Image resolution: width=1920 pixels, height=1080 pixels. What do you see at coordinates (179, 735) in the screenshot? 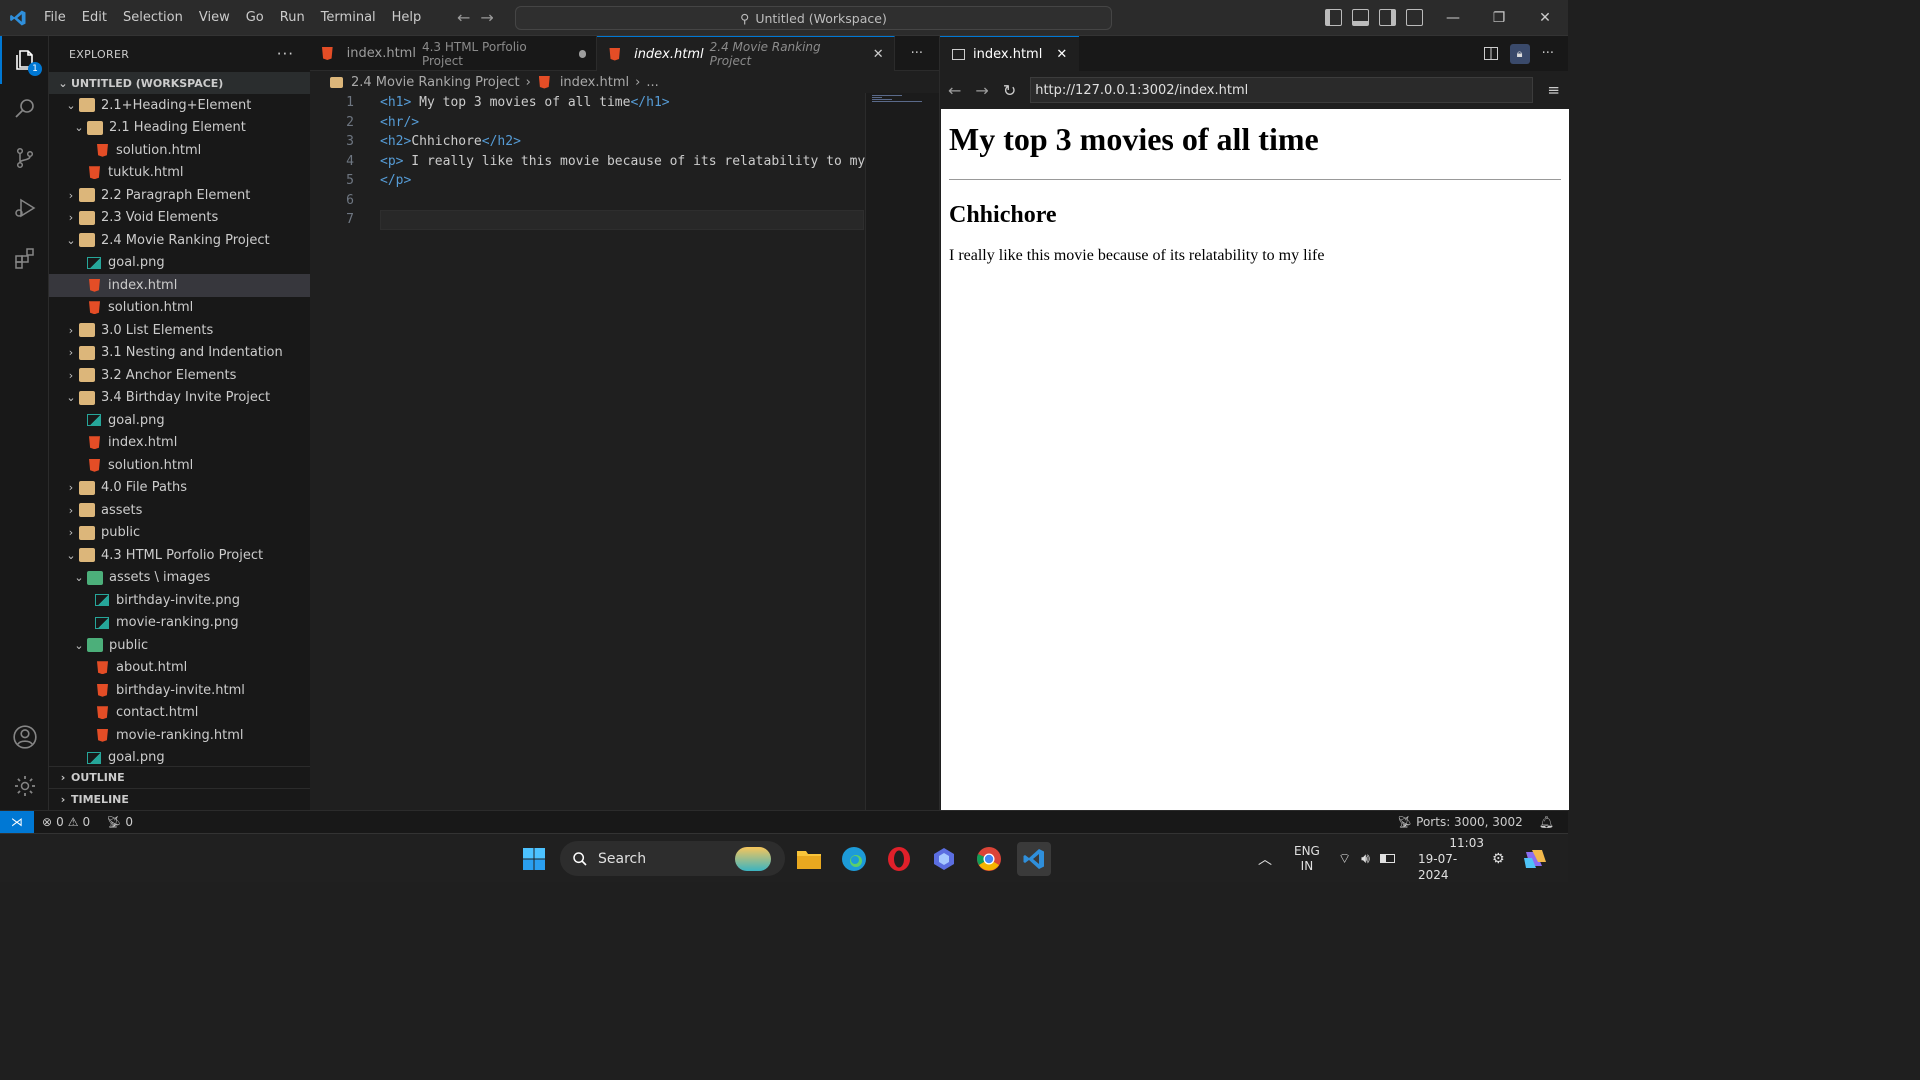
I see `tree-file: movie-ranking.html` at bounding box center [179, 735].